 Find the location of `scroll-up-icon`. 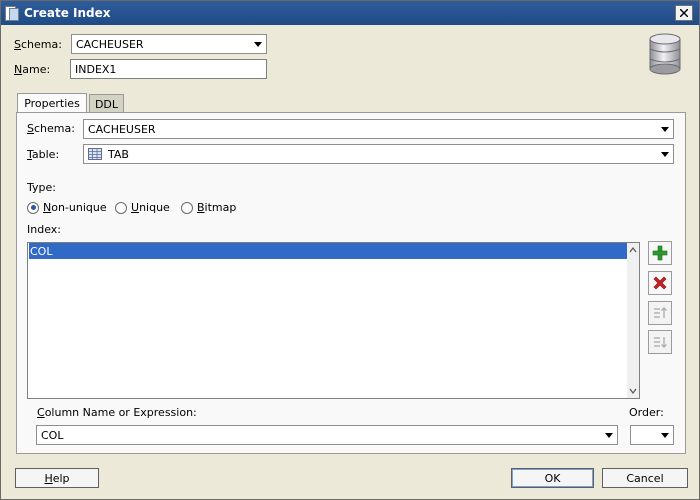

scroll-up-icon is located at coordinates (633, 250).